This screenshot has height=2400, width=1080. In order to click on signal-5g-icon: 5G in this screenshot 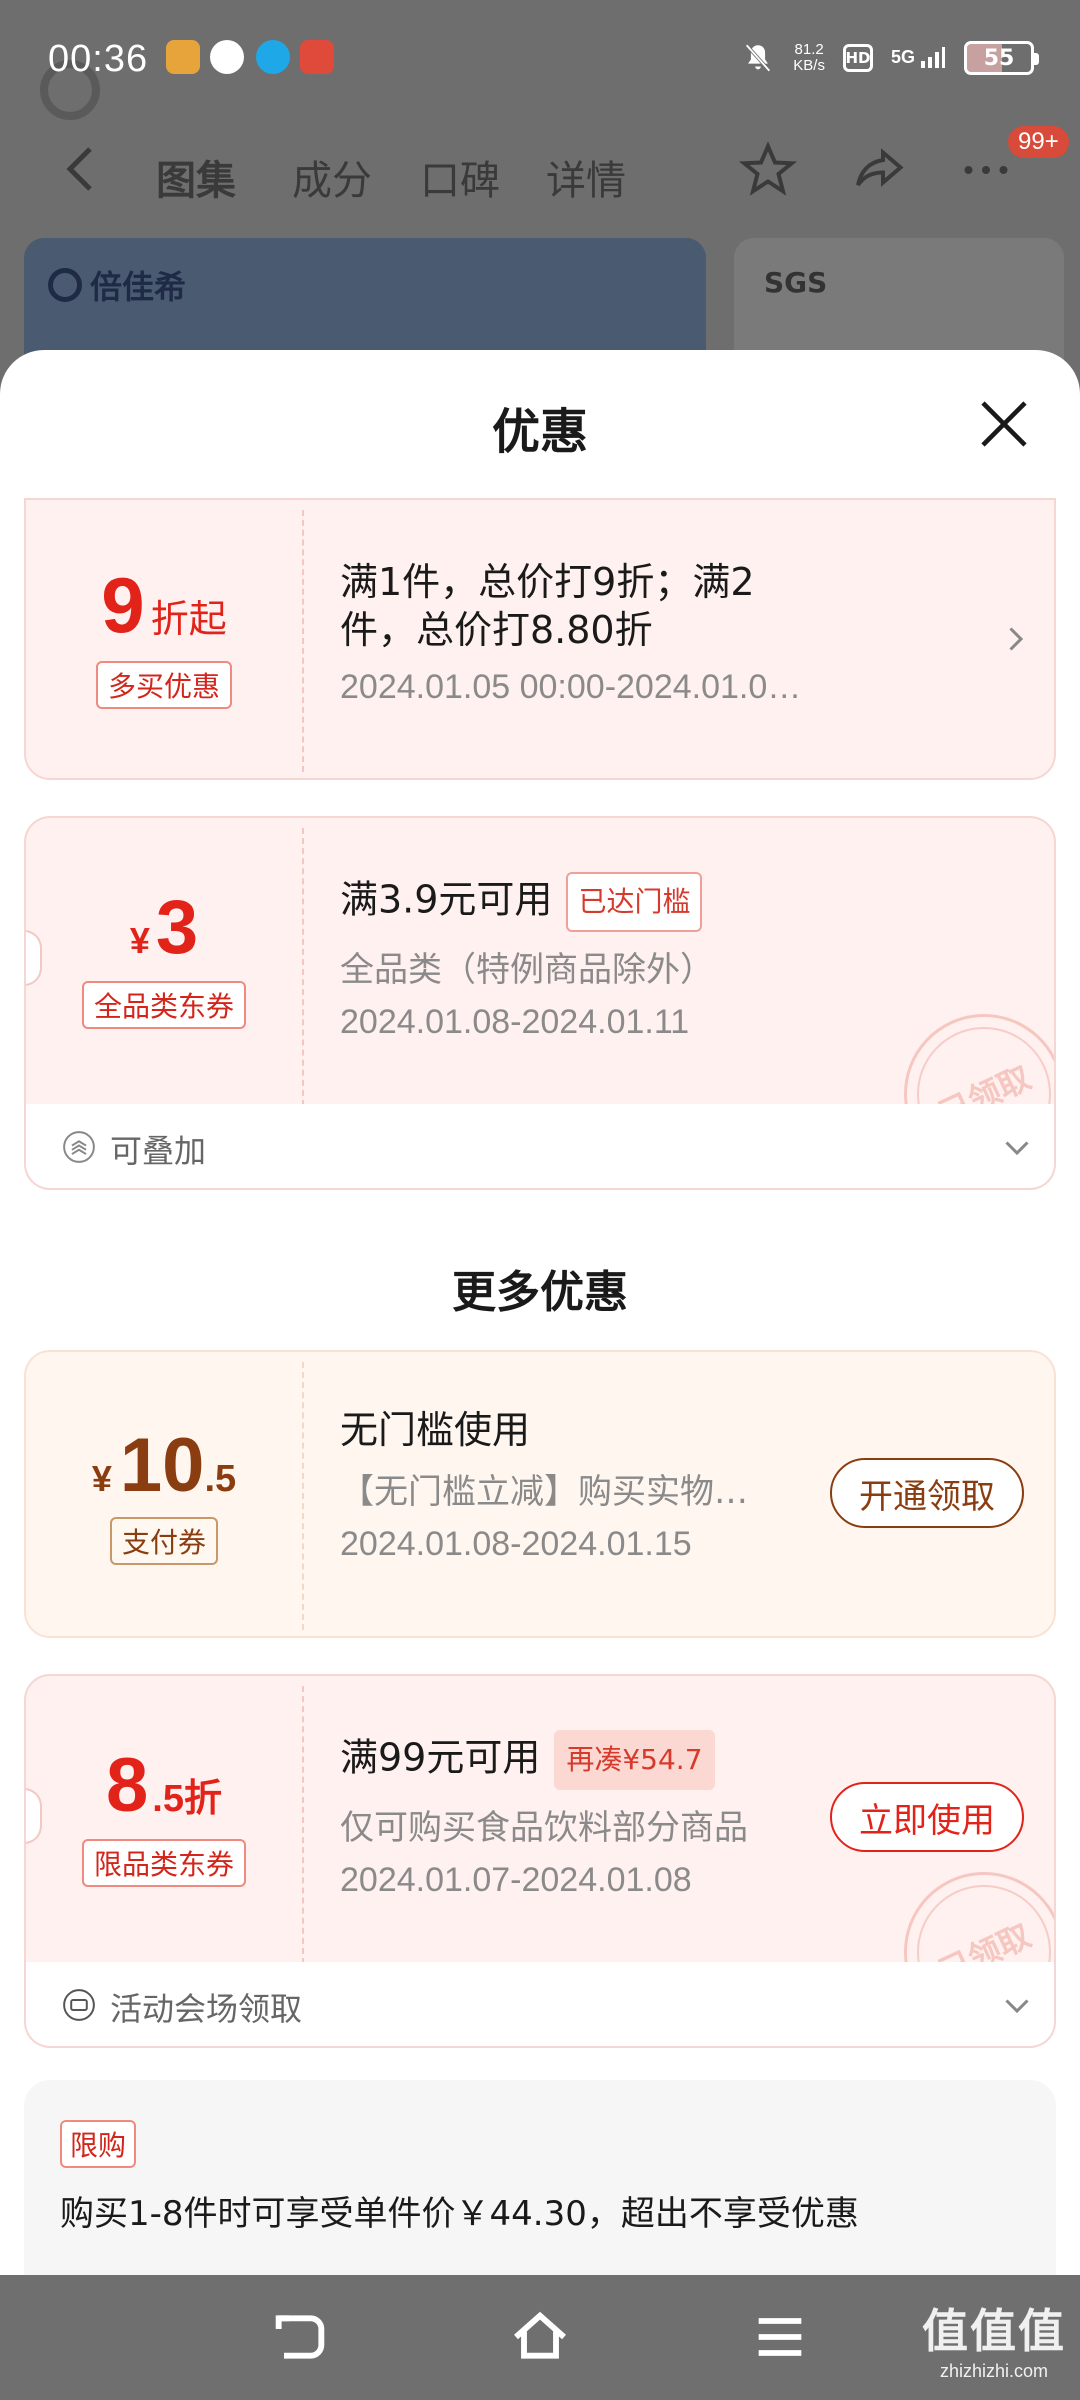, I will do `click(918, 58)`.